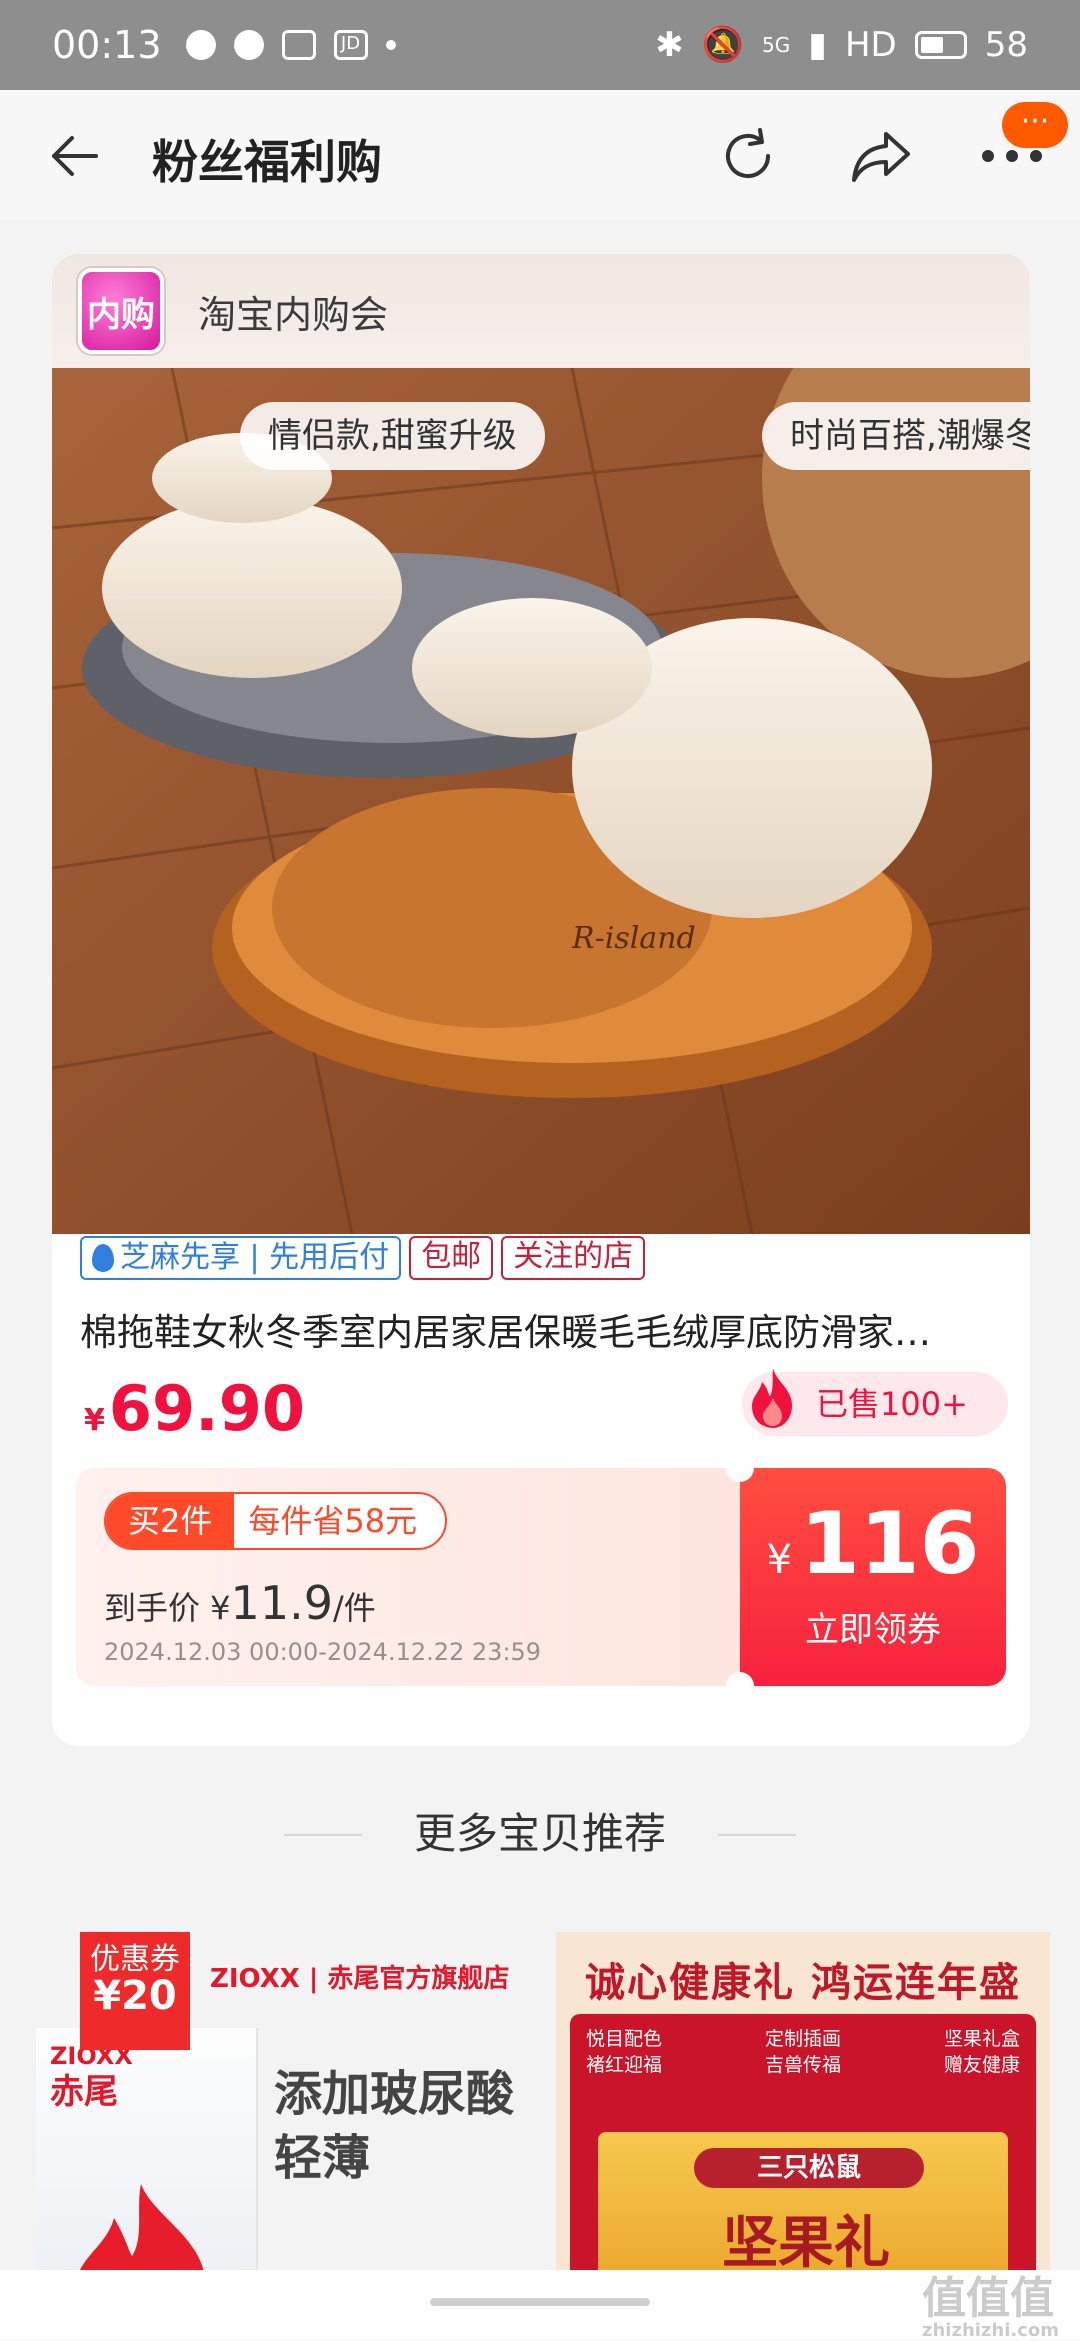 This screenshot has height=2341, width=1080. Describe the element at coordinates (392, 436) in the screenshot. I see `product-tag: 情侣款,甜蜜升级` at that location.